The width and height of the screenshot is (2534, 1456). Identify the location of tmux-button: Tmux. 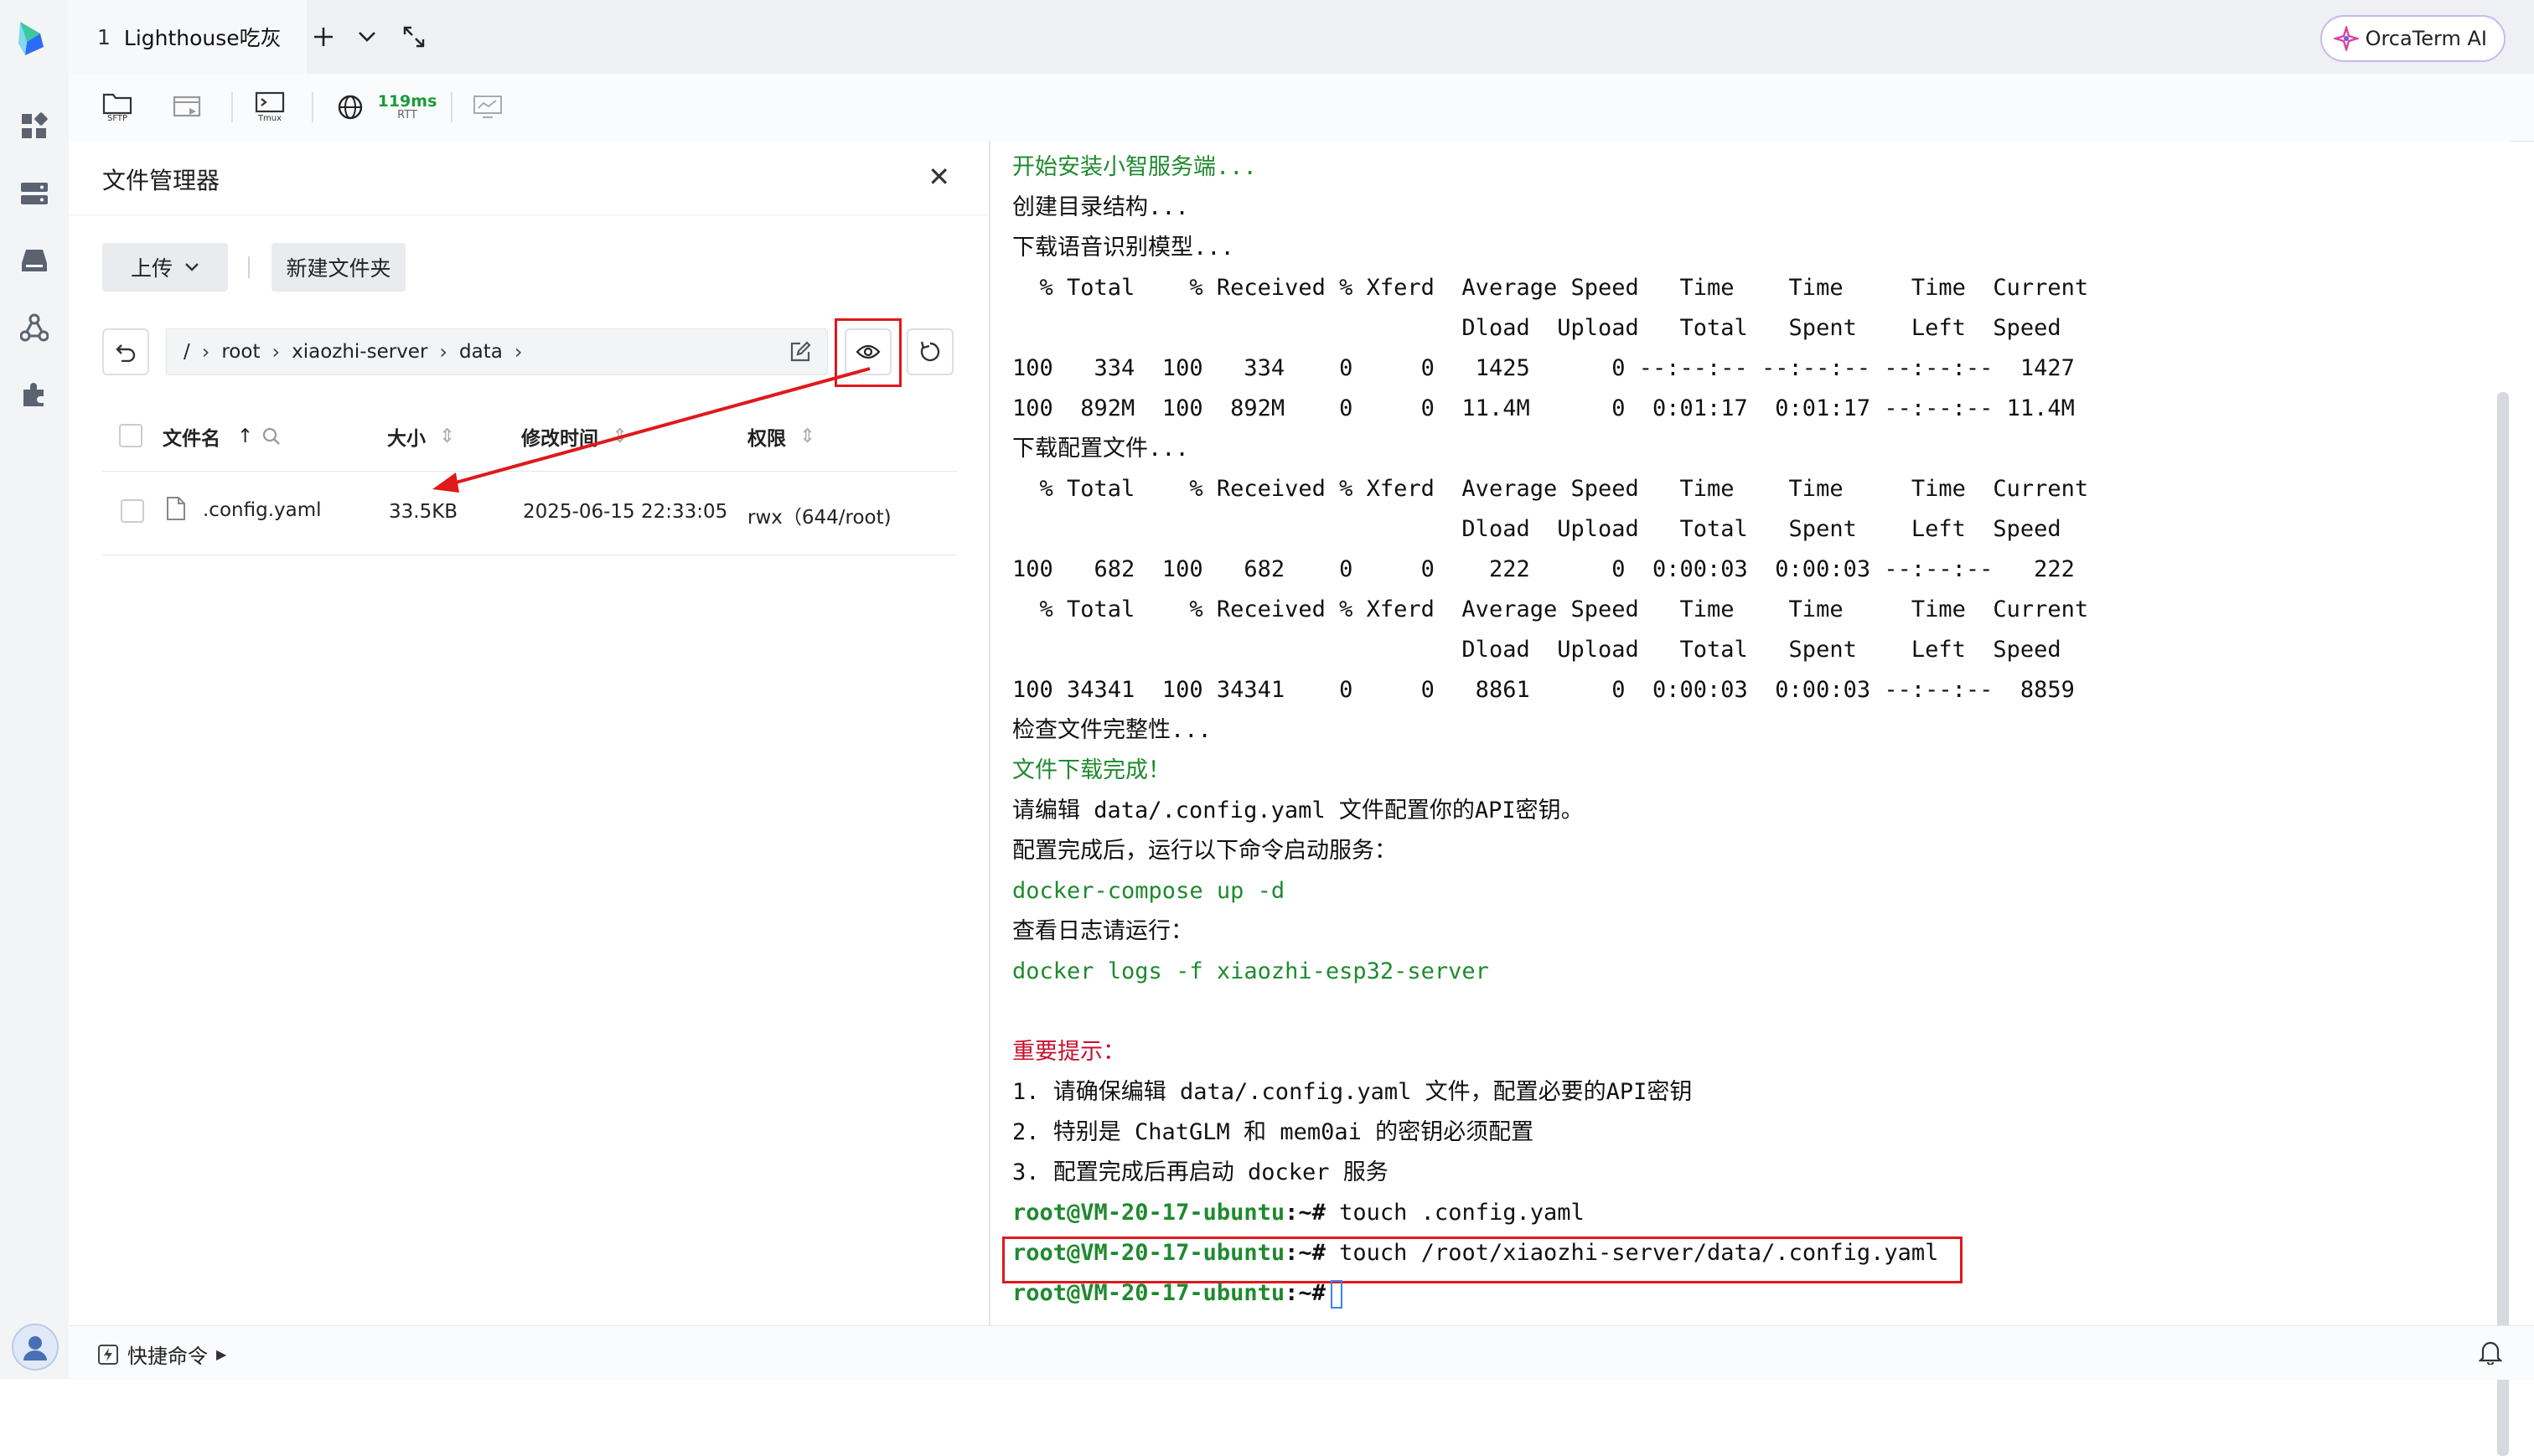
(270, 107).